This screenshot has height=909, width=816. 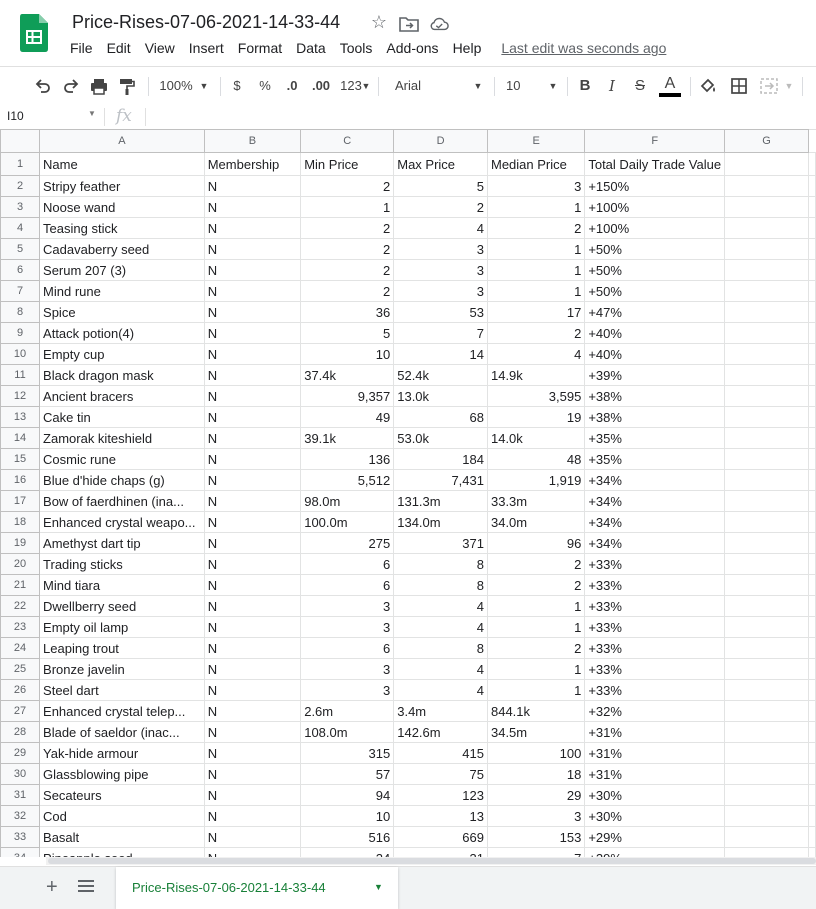 What do you see at coordinates (34, 33) in the screenshot?
I see `sheets-logo-icon` at bounding box center [34, 33].